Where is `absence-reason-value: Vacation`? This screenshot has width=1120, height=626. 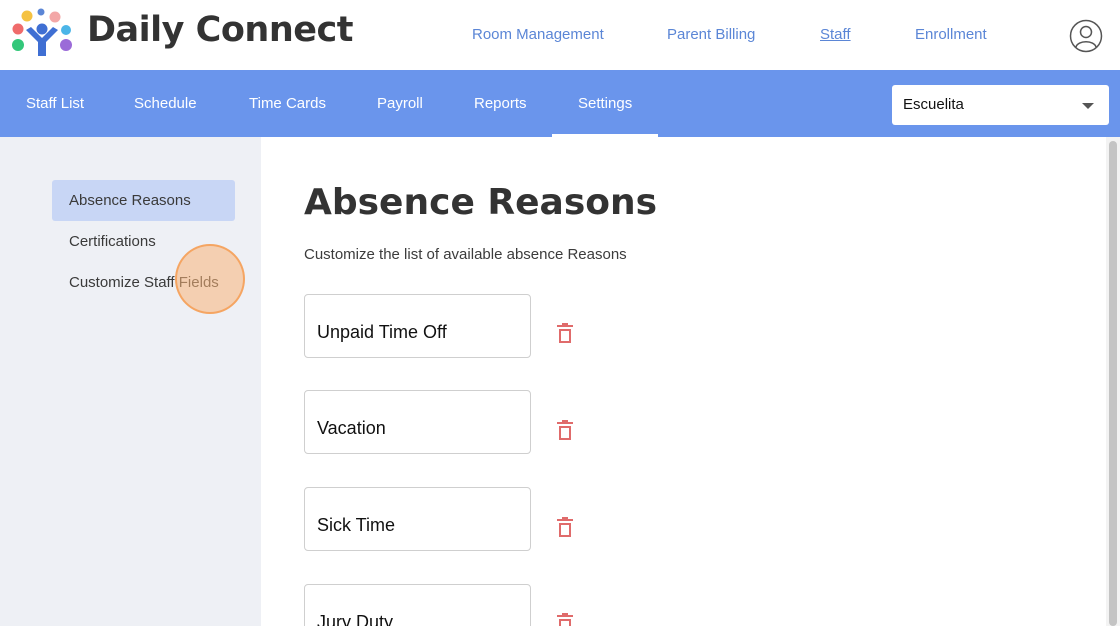 absence-reason-value: Vacation is located at coordinates (351, 428).